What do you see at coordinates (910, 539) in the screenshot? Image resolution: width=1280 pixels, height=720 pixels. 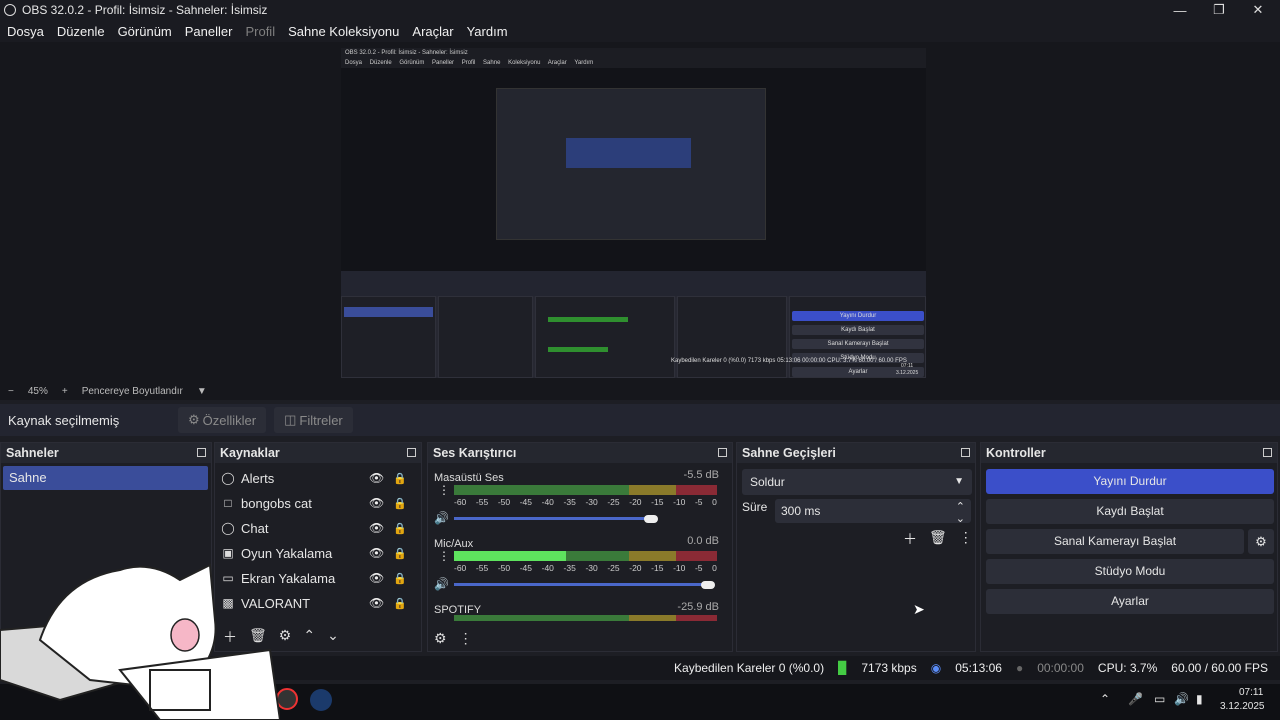 I see `add-icon: ＋` at bounding box center [910, 539].